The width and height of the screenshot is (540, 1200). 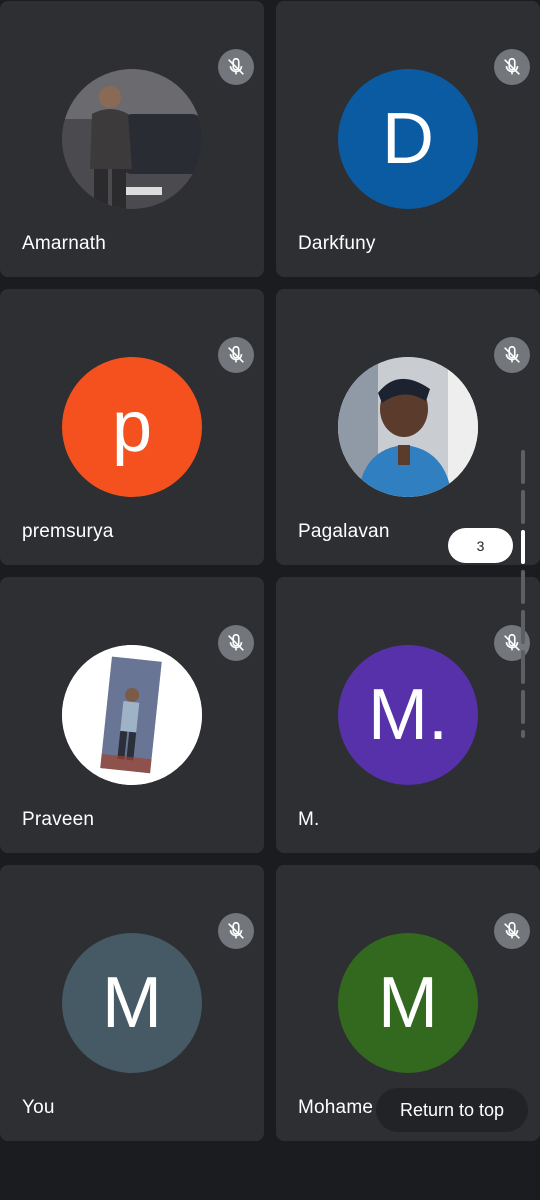 I want to click on participant-tile: Pagalavan, so click(x=408, y=427).